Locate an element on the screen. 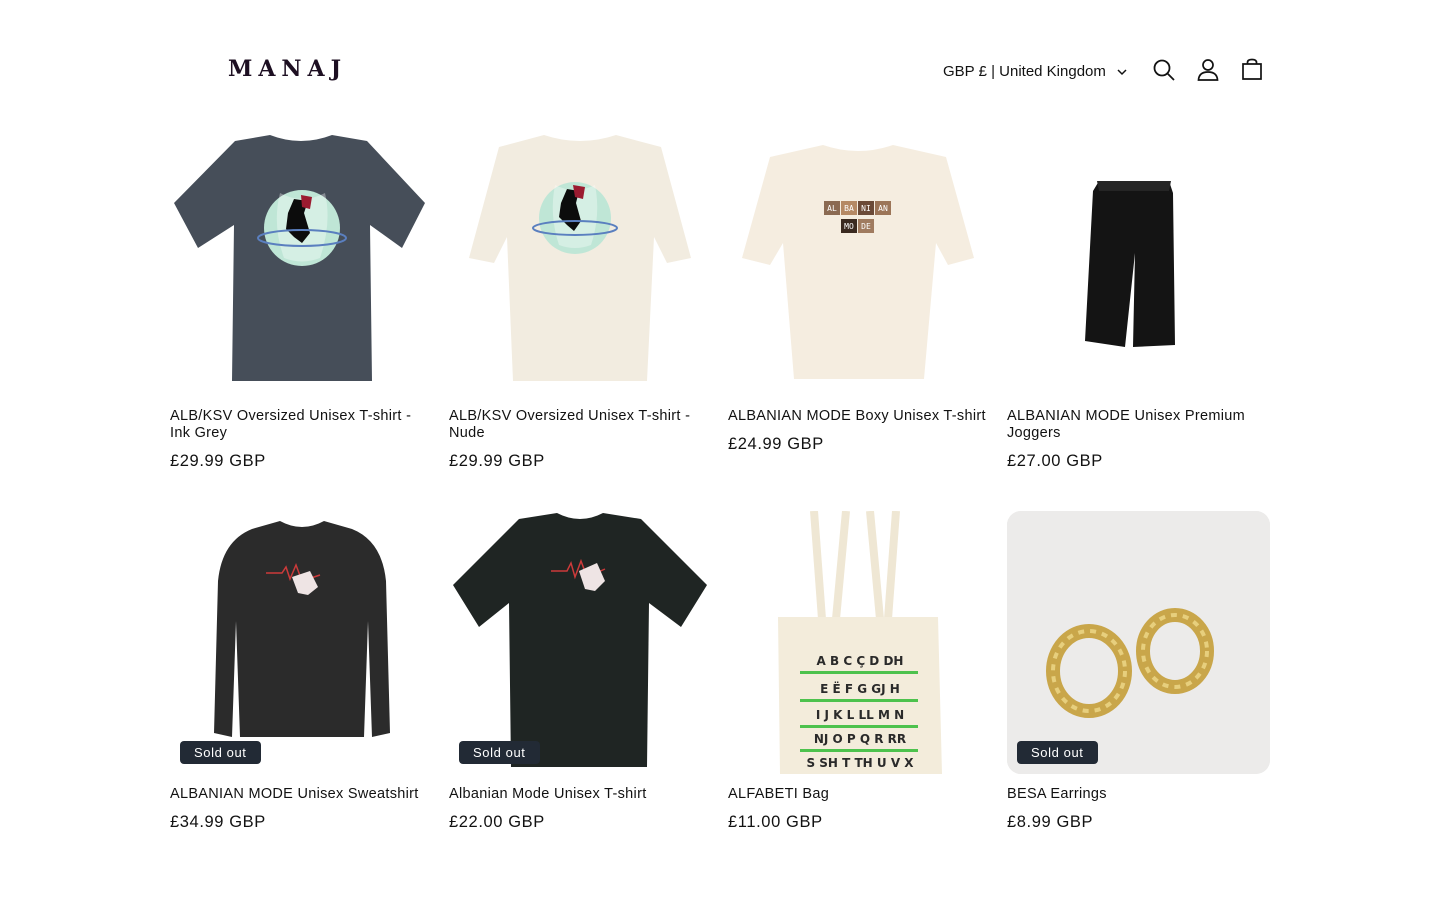  product-title: ALFABETI Bag is located at coordinates (859, 794).